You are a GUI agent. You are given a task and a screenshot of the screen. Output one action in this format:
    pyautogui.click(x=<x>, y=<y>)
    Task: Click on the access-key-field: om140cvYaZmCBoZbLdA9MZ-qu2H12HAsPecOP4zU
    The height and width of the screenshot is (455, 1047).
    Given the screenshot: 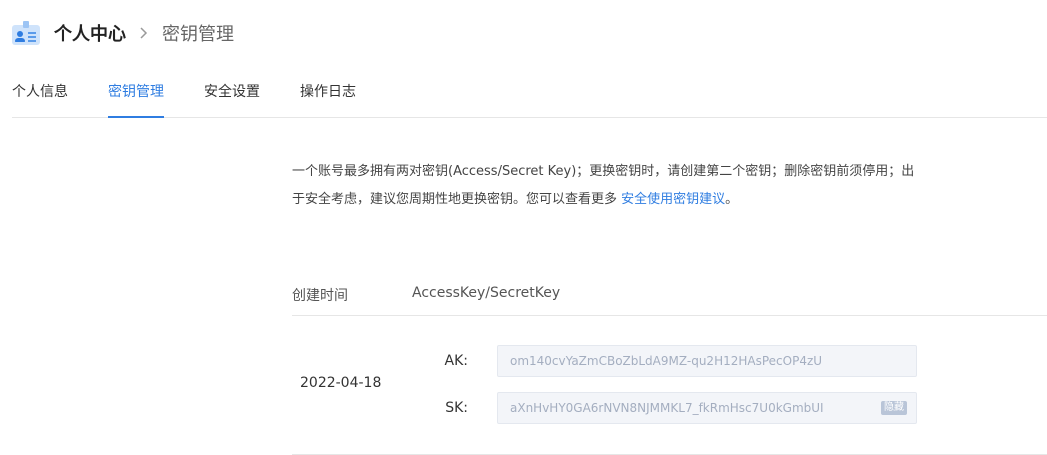 What is the action you would take?
    pyautogui.click(x=707, y=361)
    